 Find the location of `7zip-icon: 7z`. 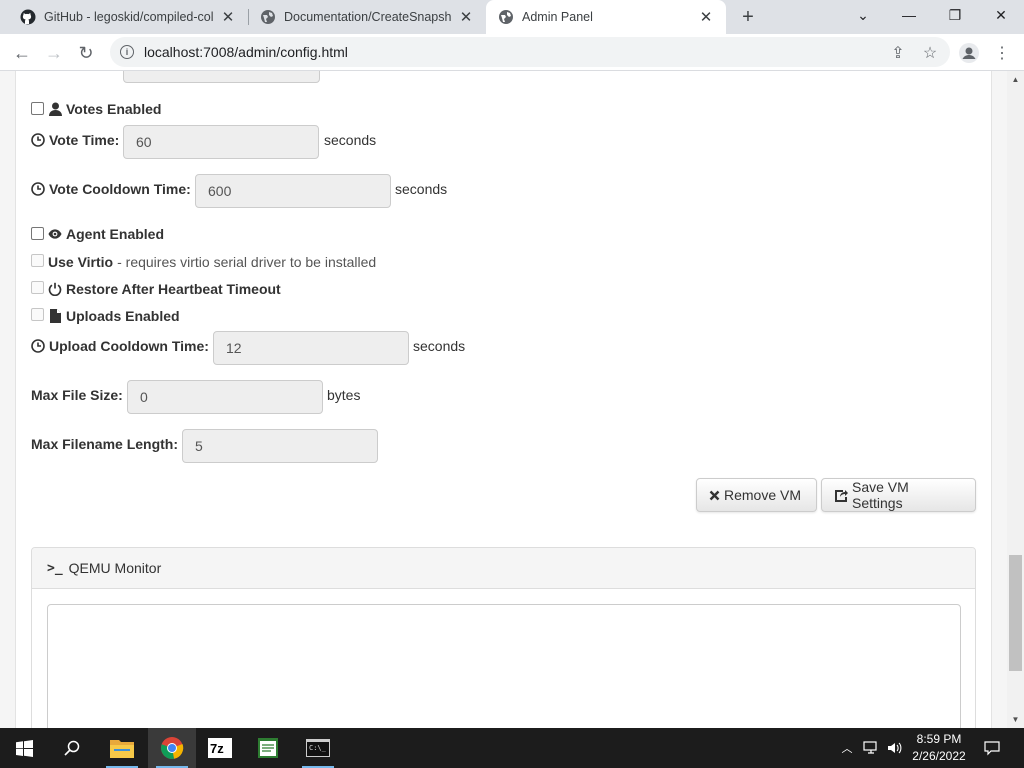

7zip-icon: 7z is located at coordinates (220, 748).